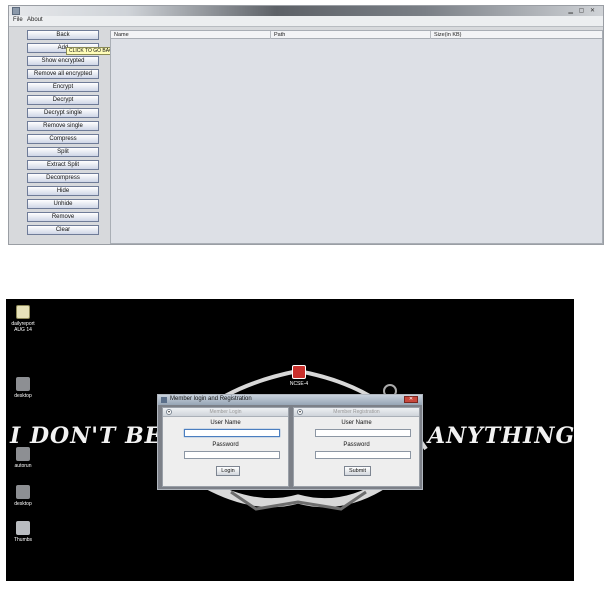 Image resolution: width=607 pixels, height=597 pixels. Describe the element at coordinates (363, 433) in the screenshot. I see `register-username-field` at that location.